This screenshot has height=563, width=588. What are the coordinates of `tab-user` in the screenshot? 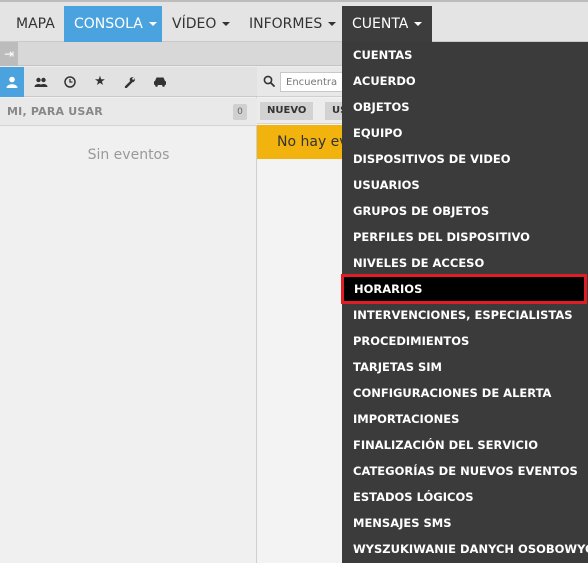 It's located at (12, 82).